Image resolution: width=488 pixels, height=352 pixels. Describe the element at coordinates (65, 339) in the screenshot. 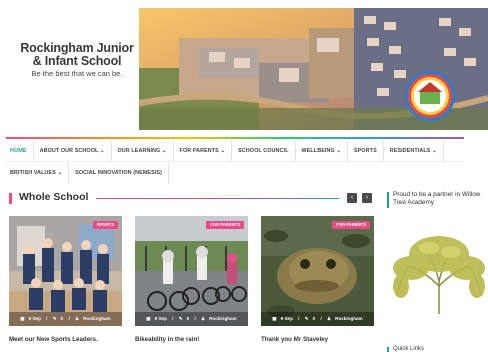

I see `post-title: Meet our New Sports Leaders.` at that location.